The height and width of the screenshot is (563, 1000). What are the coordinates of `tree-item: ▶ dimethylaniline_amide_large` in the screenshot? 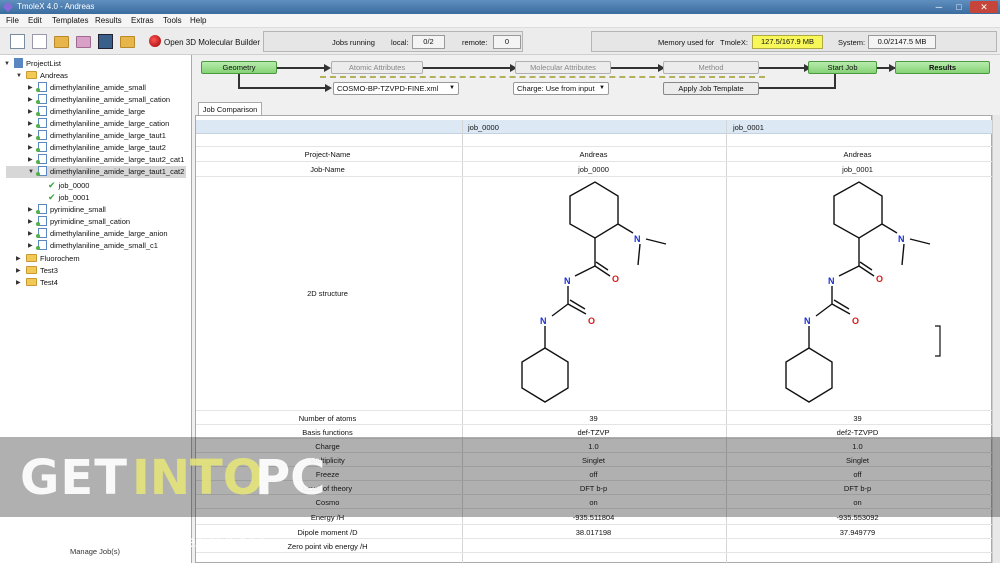 It's located at (86, 112).